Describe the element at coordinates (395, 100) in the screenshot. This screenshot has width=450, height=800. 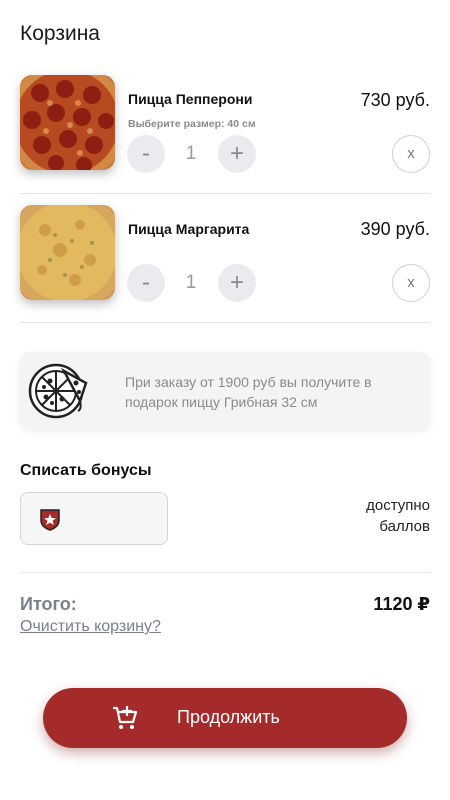
I see `item-price: 730 руб.` at that location.